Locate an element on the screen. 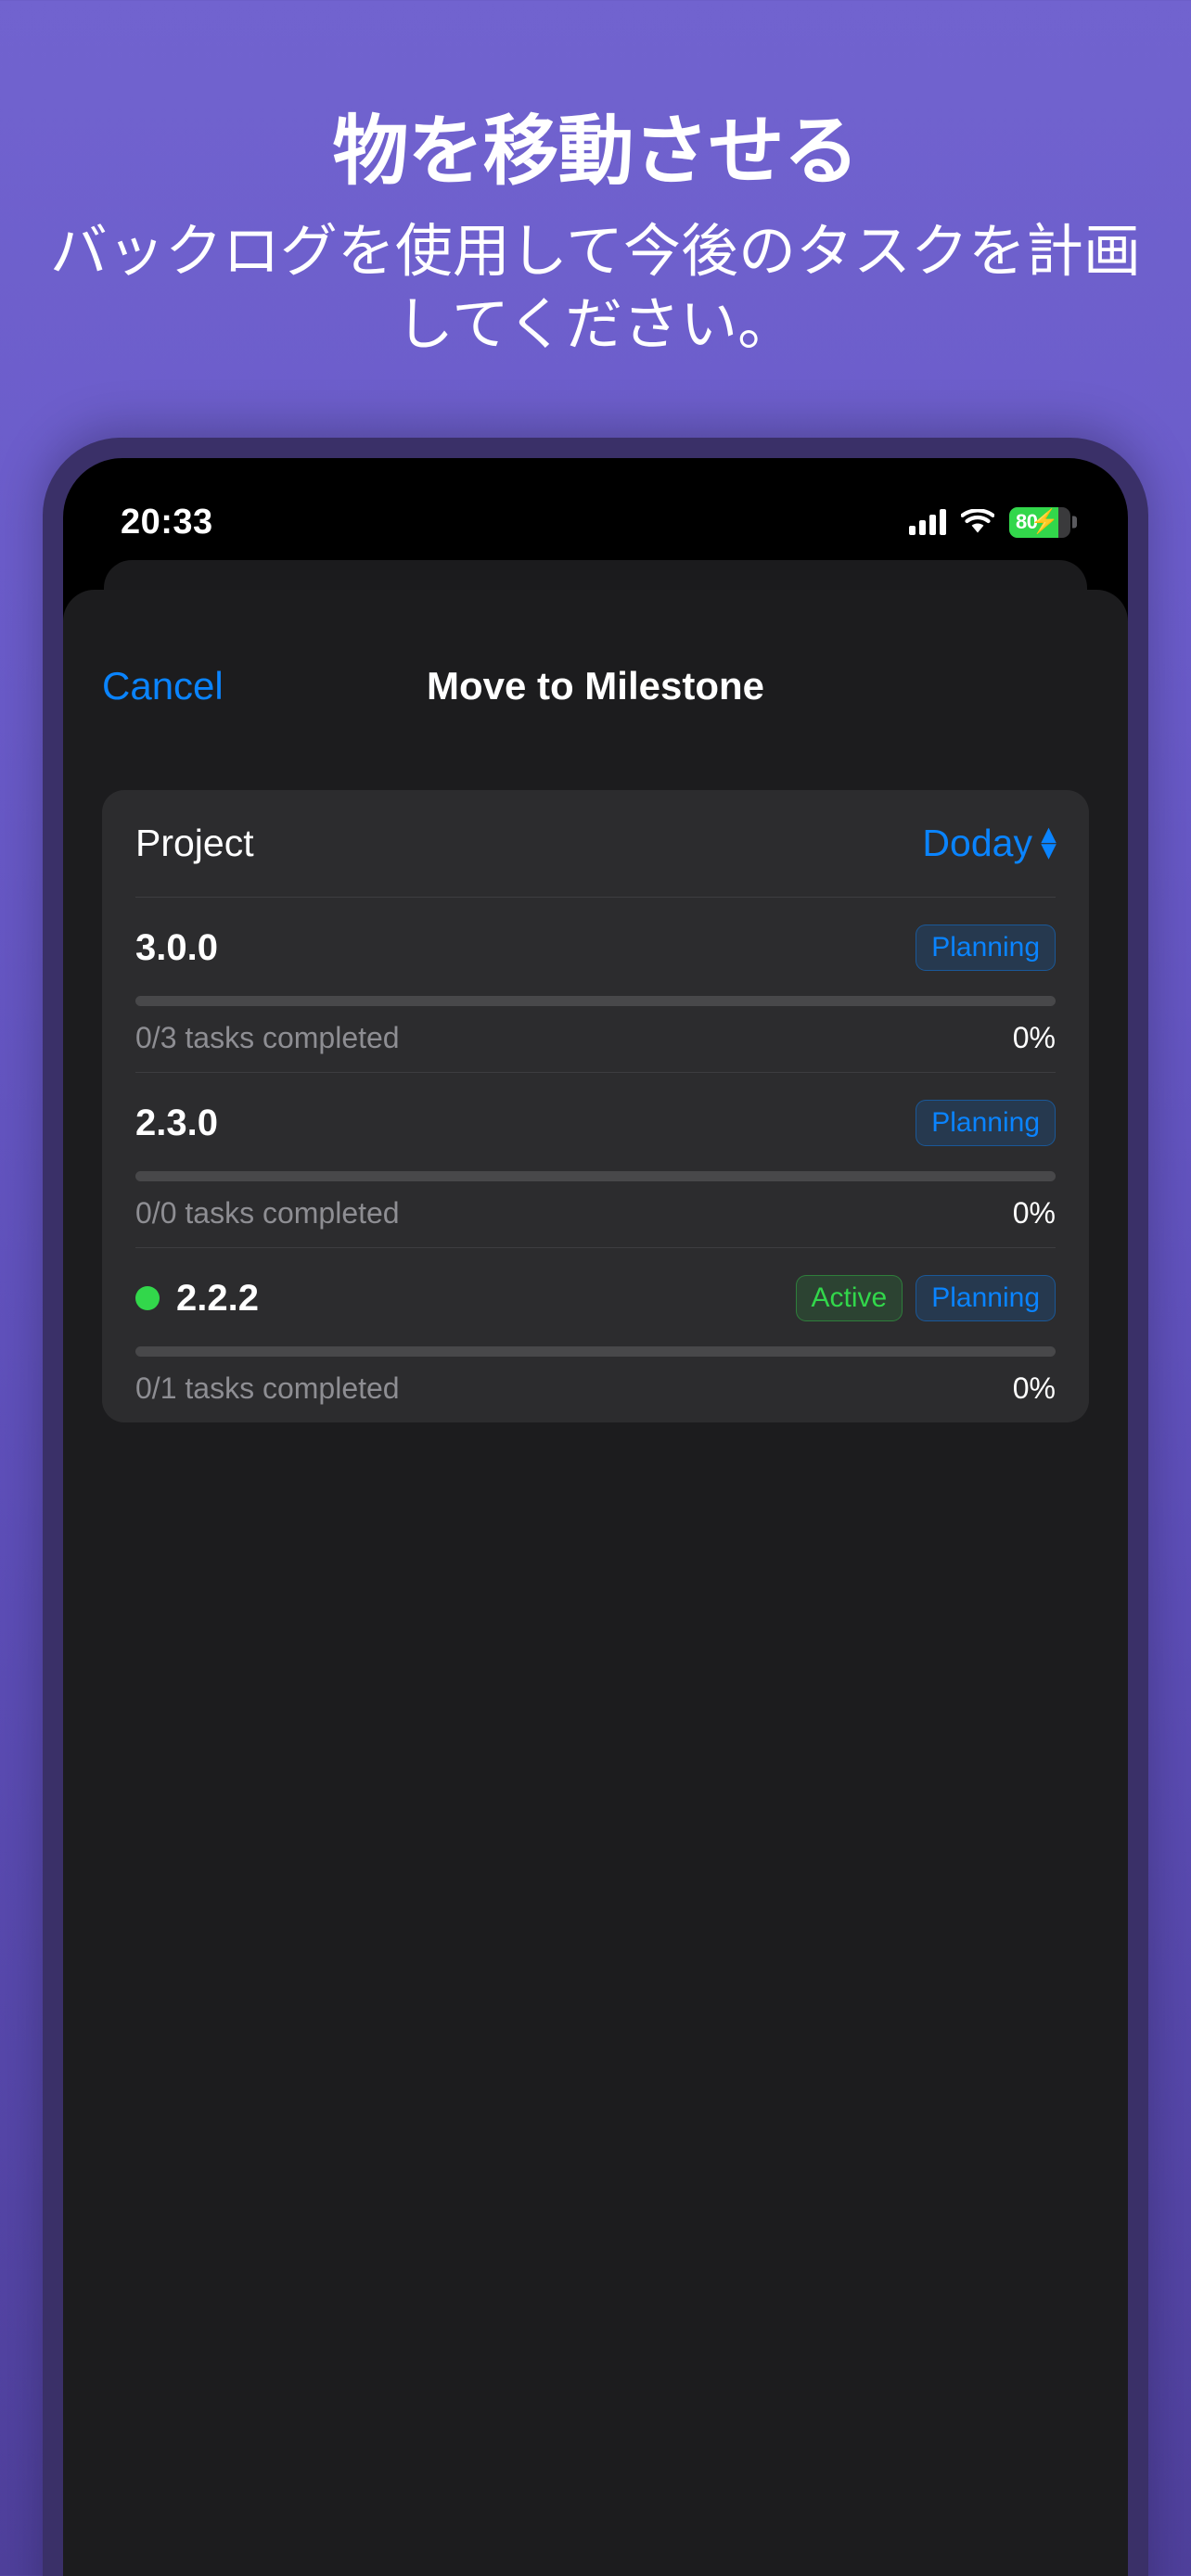  page-title: 物を移動させる is located at coordinates (595, 151).